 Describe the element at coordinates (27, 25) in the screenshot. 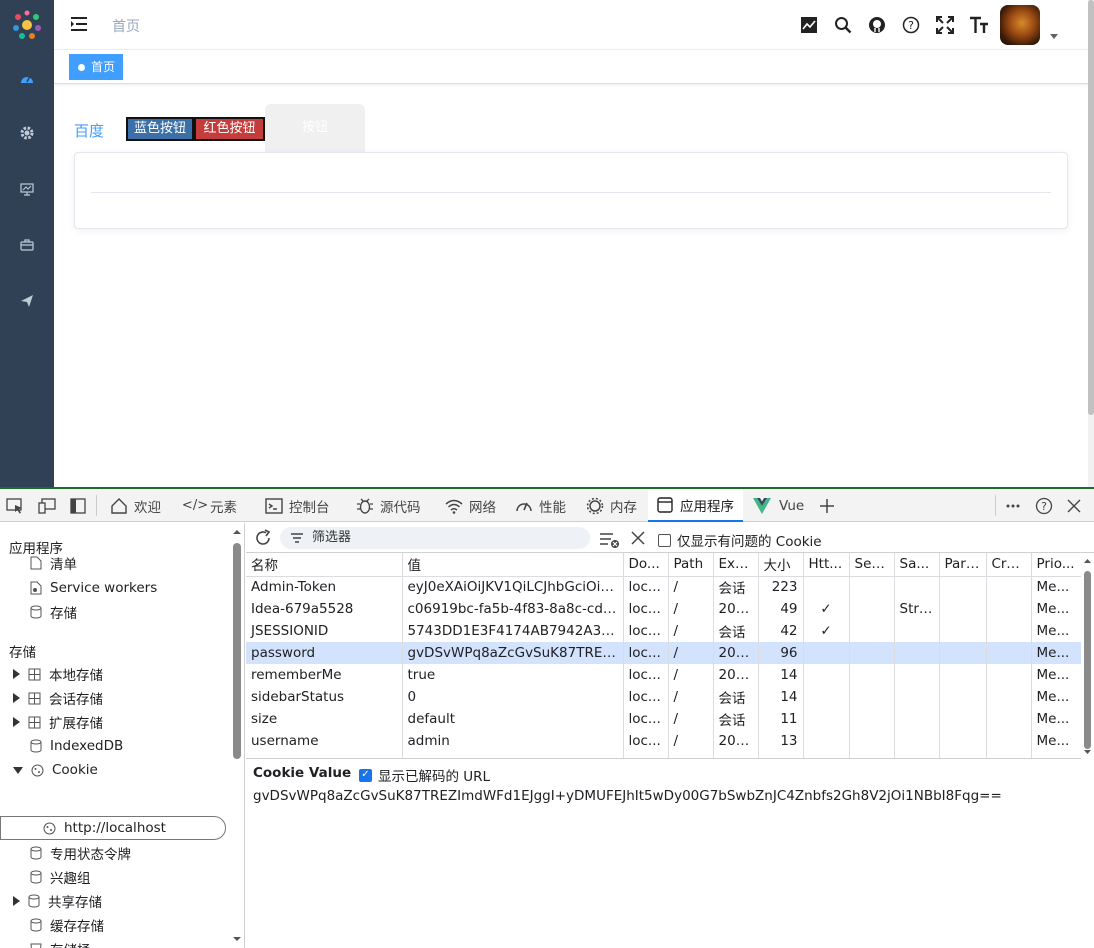

I see `logo-icon` at that location.